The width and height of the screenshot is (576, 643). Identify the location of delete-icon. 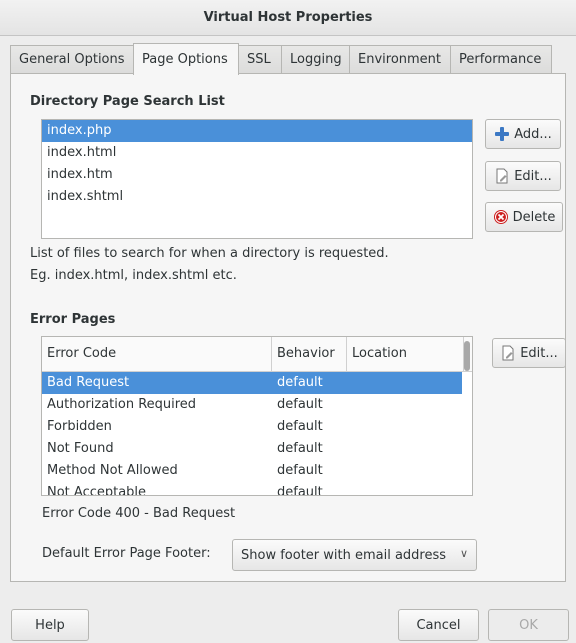
(501, 217).